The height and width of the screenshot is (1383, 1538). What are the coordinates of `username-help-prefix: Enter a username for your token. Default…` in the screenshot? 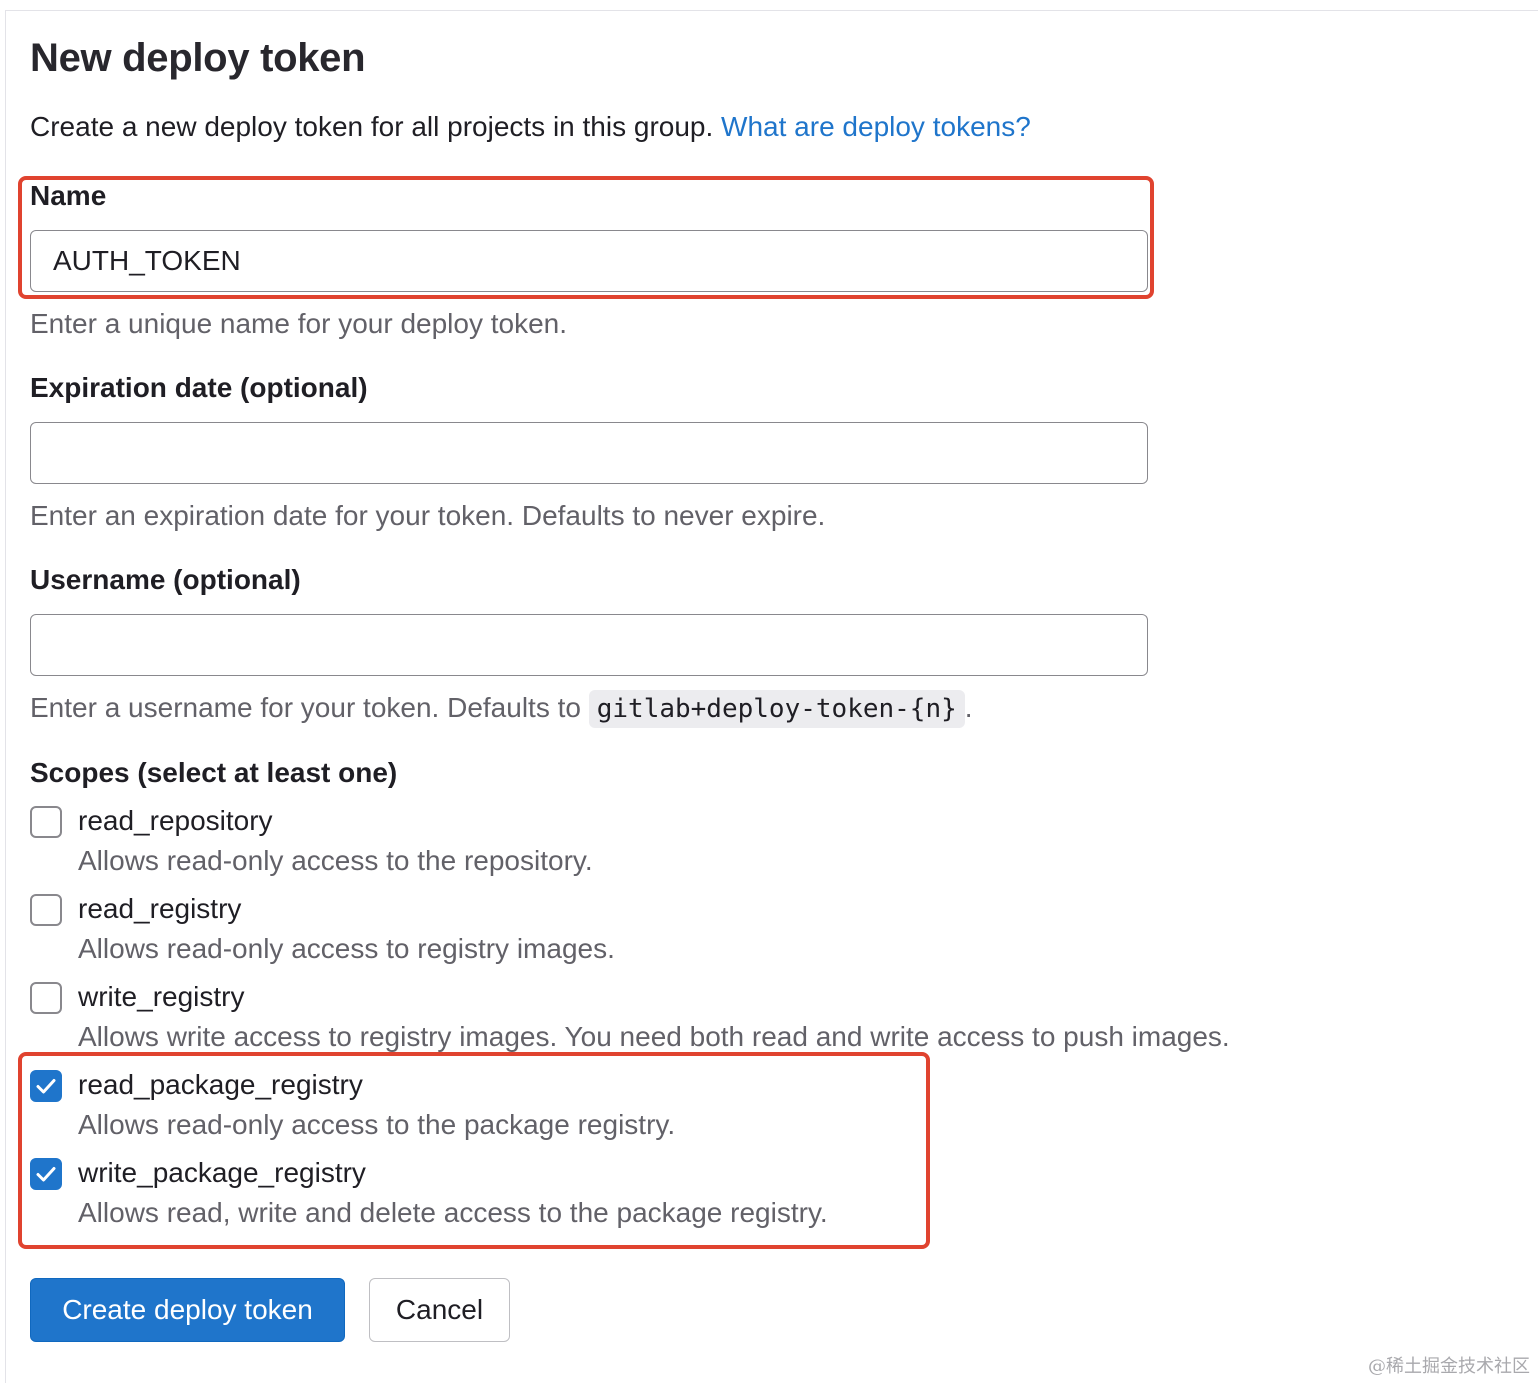 It's located at (305, 707).